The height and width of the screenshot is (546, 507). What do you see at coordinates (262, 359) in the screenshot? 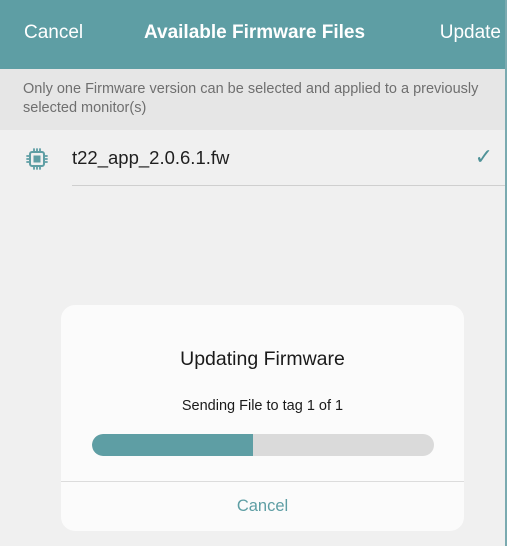
I see `dialog-title: Updating Firmware` at bounding box center [262, 359].